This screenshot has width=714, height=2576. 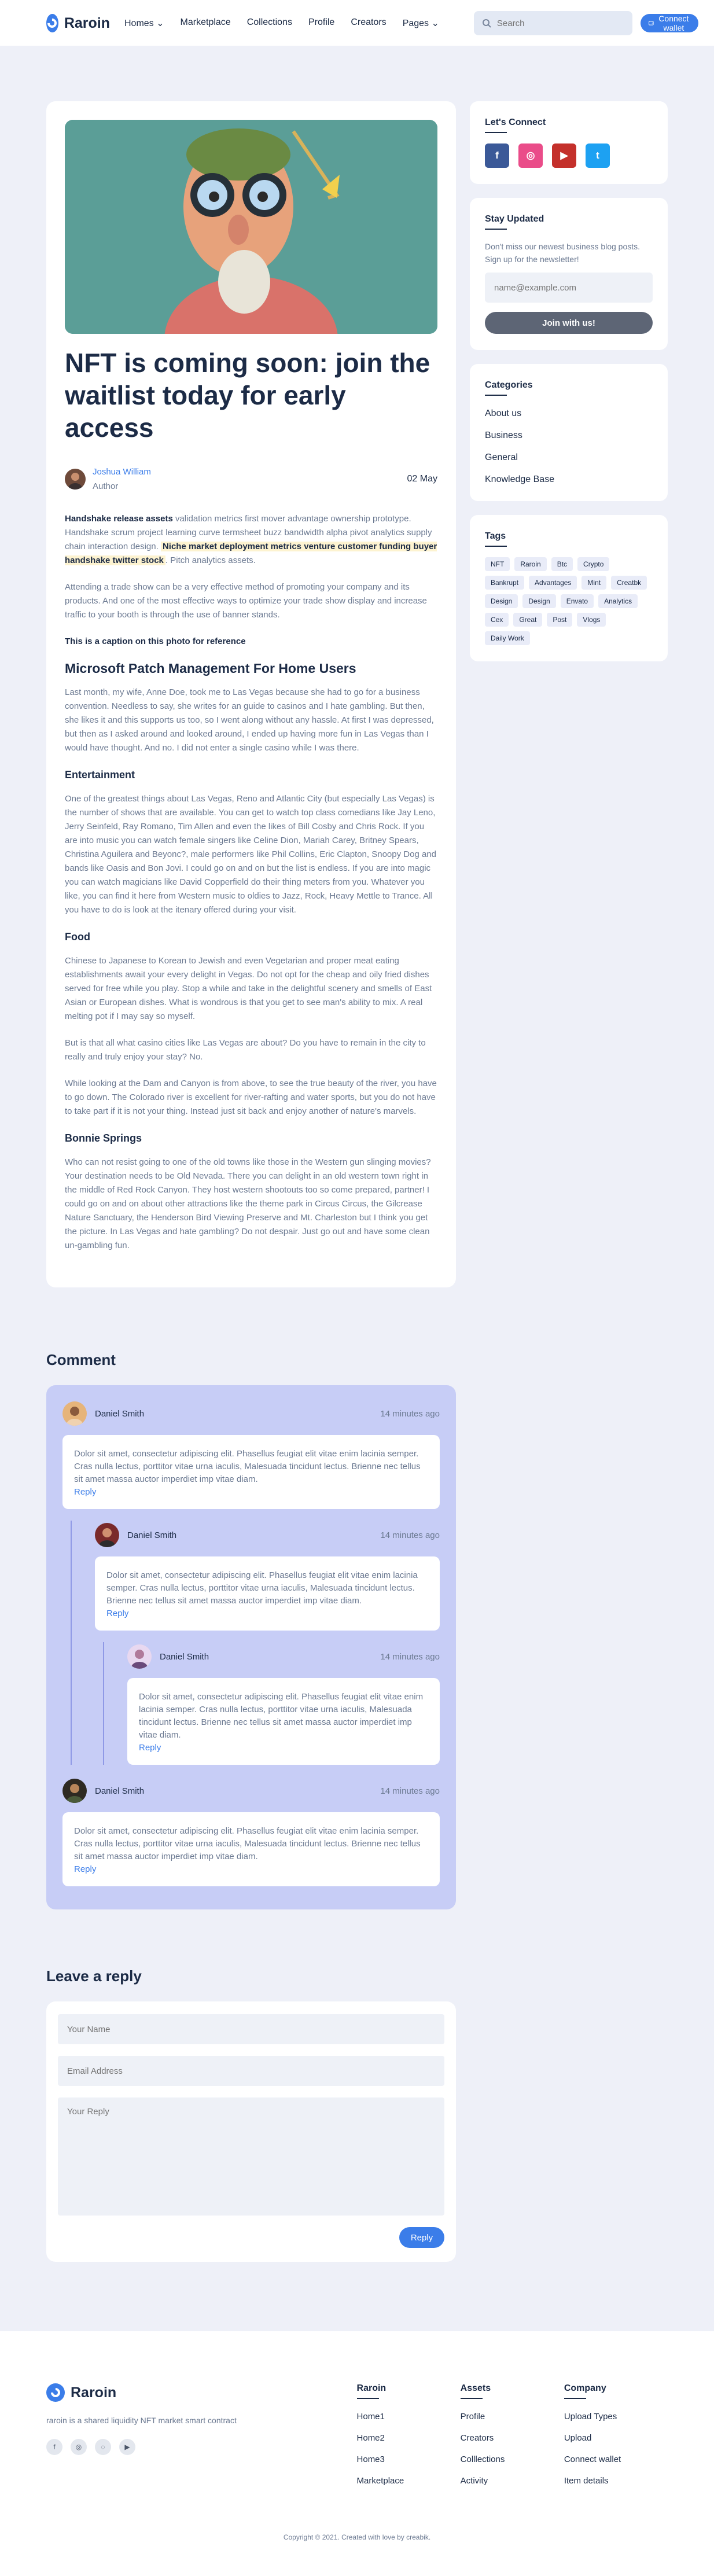 I want to click on footer-link: Home2, so click(x=409, y=2438).